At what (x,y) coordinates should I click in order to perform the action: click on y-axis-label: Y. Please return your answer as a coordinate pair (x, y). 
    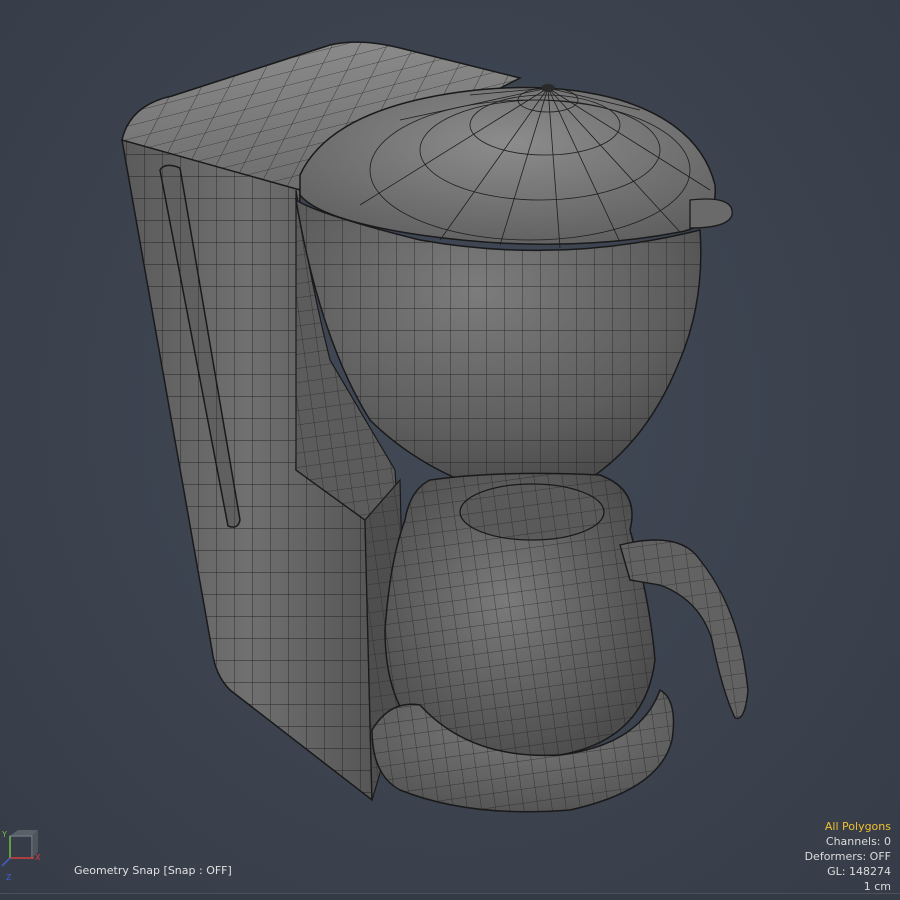
    Looking at the image, I should click on (4, 834).